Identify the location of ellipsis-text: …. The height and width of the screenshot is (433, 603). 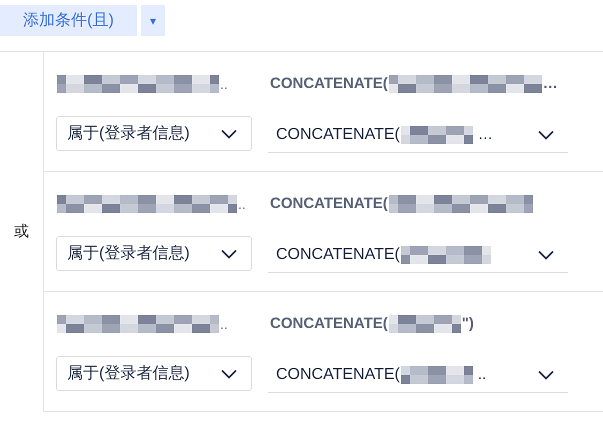
(485, 134).